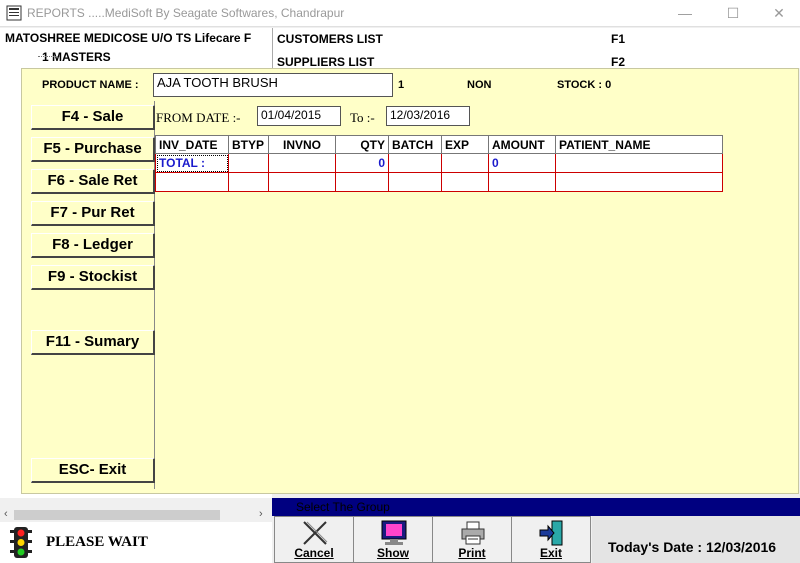 Image resolution: width=800 pixels, height=563 pixels. Describe the element at coordinates (465, 144) in the screenshot. I see `col-exp: EXP` at that location.